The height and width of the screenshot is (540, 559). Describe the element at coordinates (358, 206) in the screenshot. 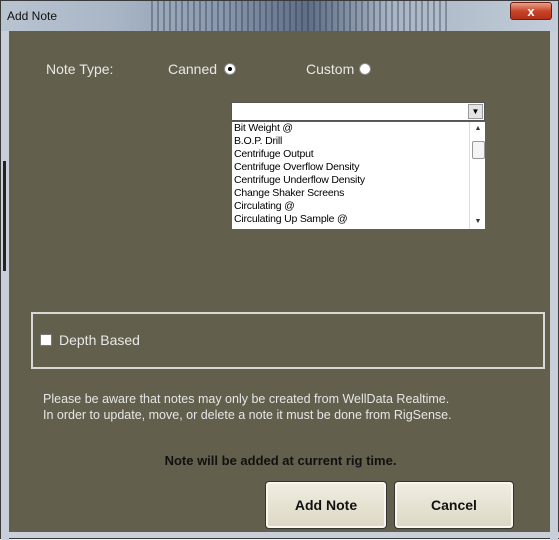

I see `list-item: Circulating @` at that location.